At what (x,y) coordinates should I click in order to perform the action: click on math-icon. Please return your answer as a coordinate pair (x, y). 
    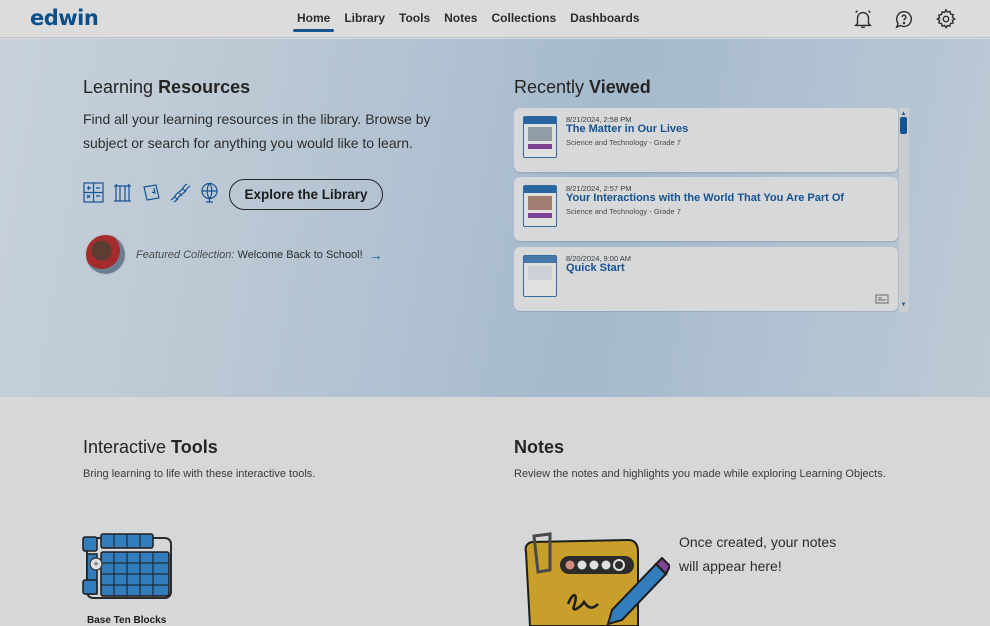
    Looking at the image, I should click on (93, 192).